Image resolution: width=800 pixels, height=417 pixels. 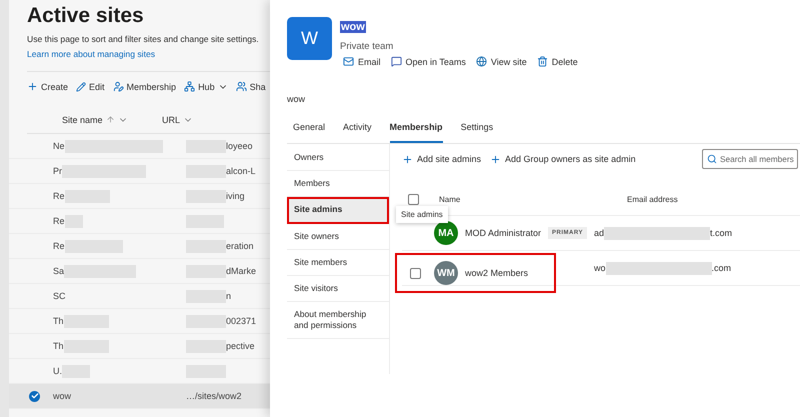 I want to click on globe-icon, so click(x=481, y=61).